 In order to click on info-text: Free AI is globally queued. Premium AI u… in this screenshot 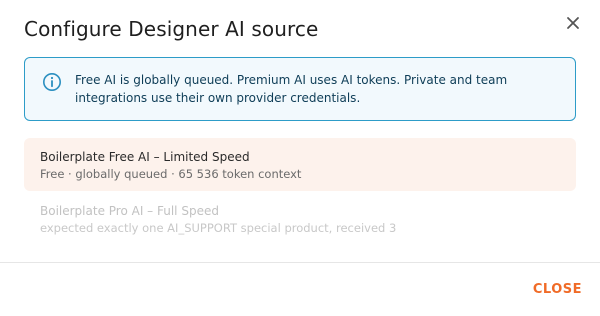, I will do `click(291, 89)`.